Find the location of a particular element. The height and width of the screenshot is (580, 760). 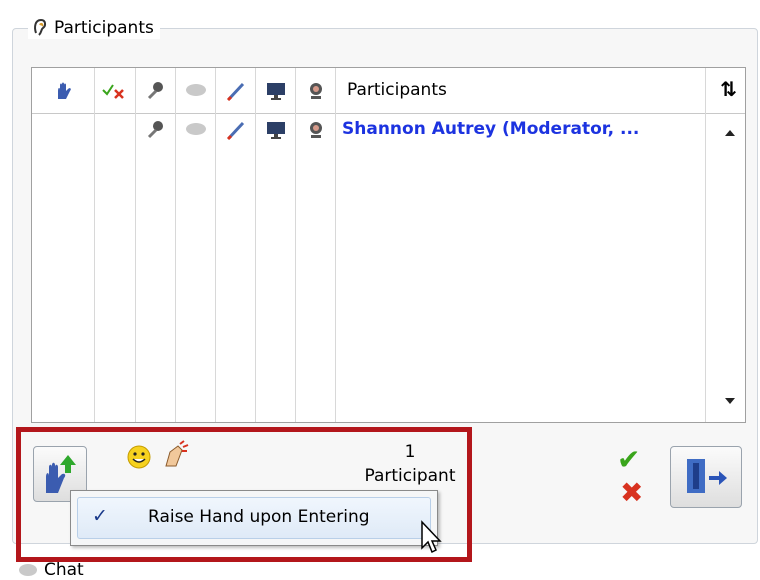

approve-icon: ✔ is located at coordinates (628, 459).